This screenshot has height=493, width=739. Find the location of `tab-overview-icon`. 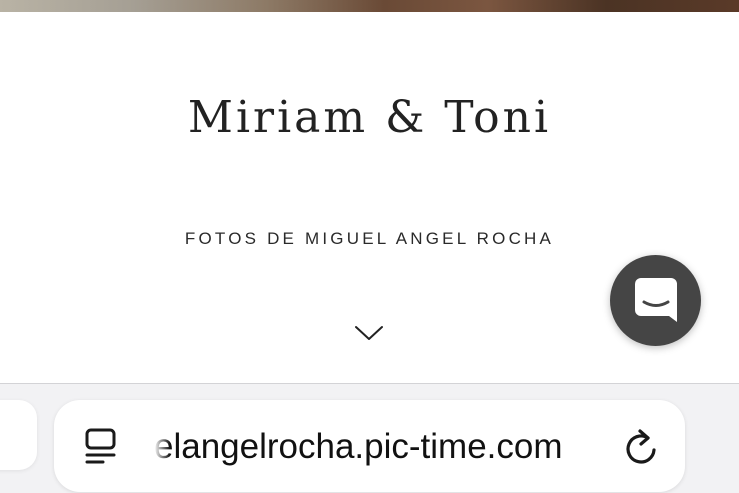

tab-overview-icon is located at coordinates (101, 447).